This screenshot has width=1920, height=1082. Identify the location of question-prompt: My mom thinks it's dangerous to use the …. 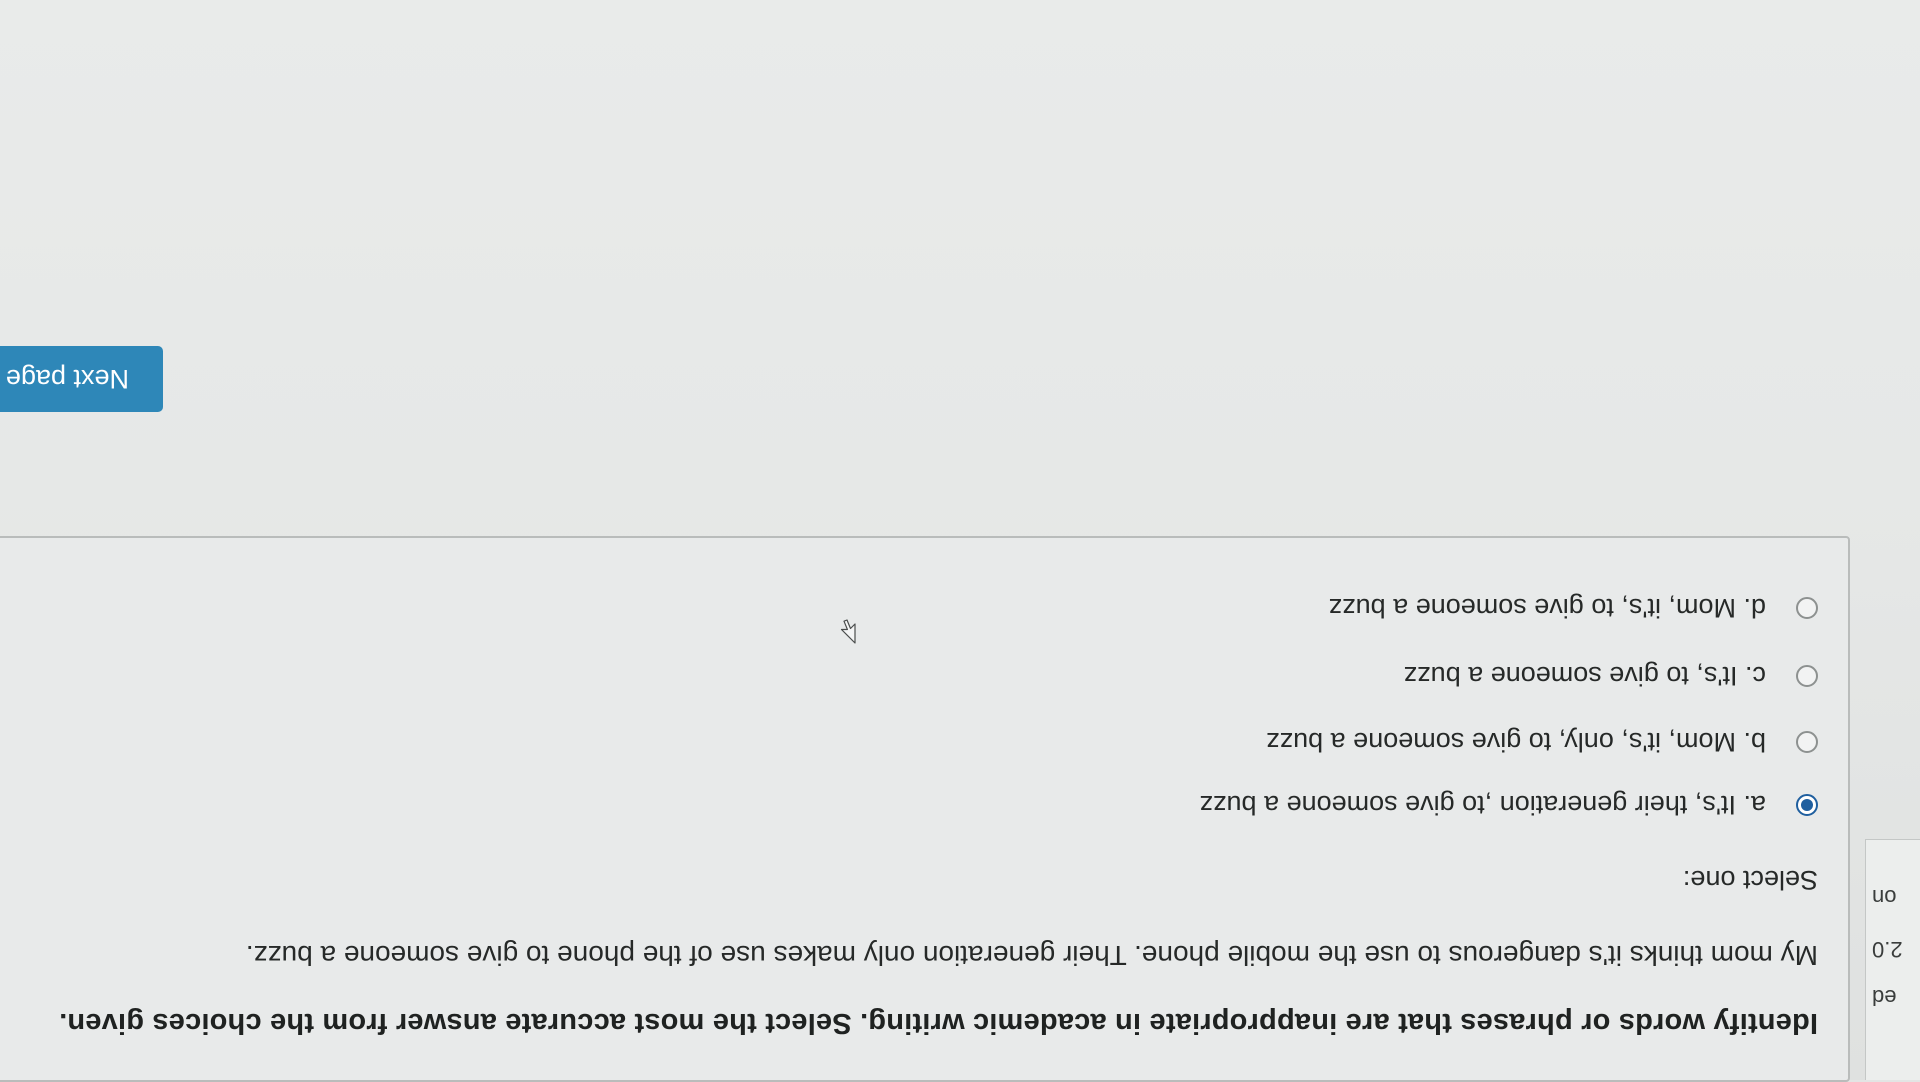
(1031, 955).